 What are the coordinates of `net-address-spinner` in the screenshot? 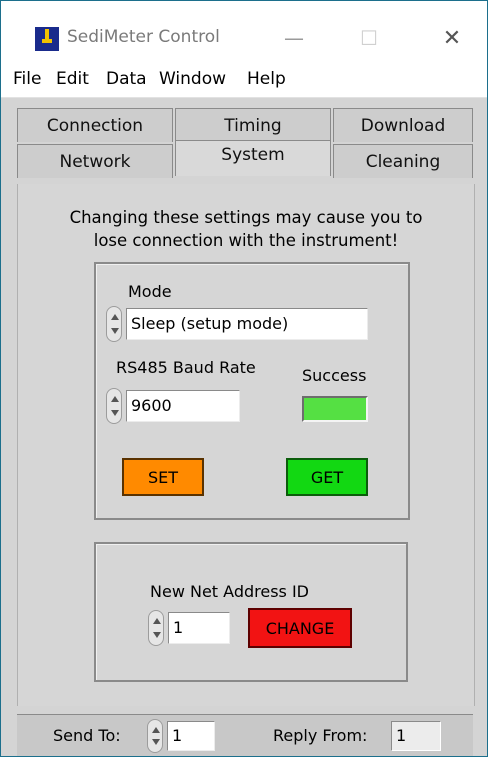 It's located at (156, 628).